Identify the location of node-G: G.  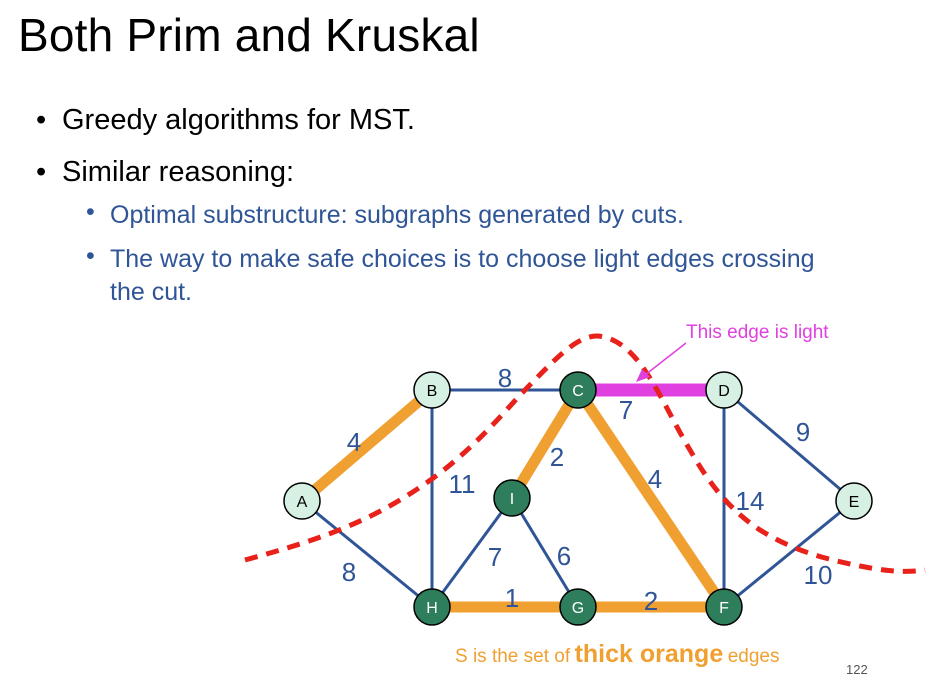
(578, 607).